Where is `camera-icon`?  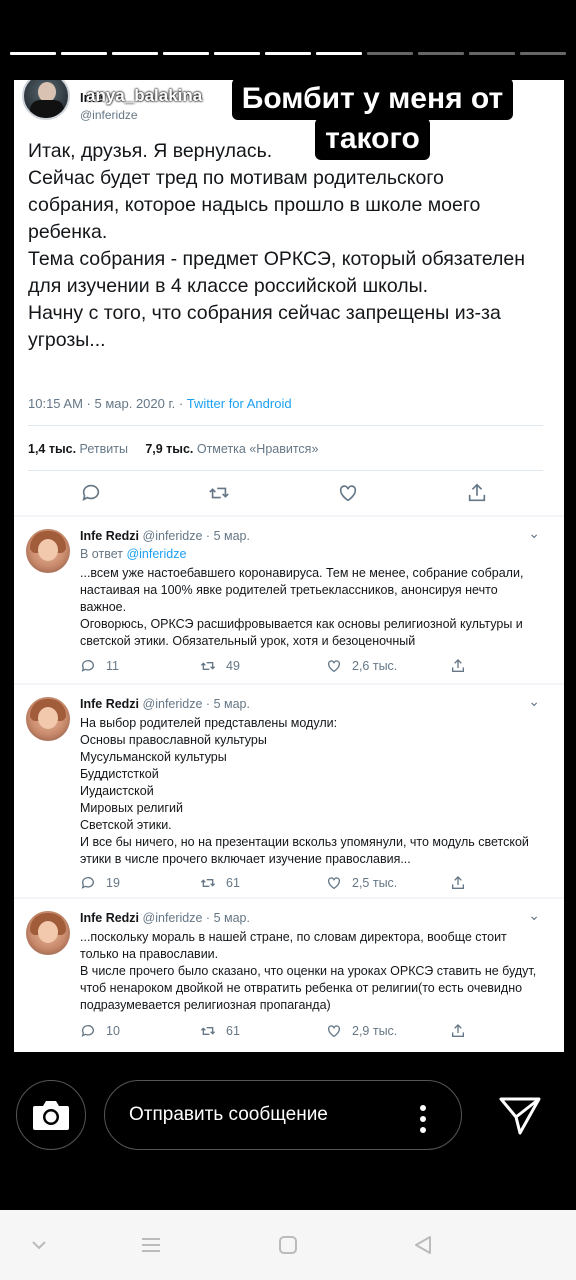 camera-icon is located at coordinates (51, 1115).